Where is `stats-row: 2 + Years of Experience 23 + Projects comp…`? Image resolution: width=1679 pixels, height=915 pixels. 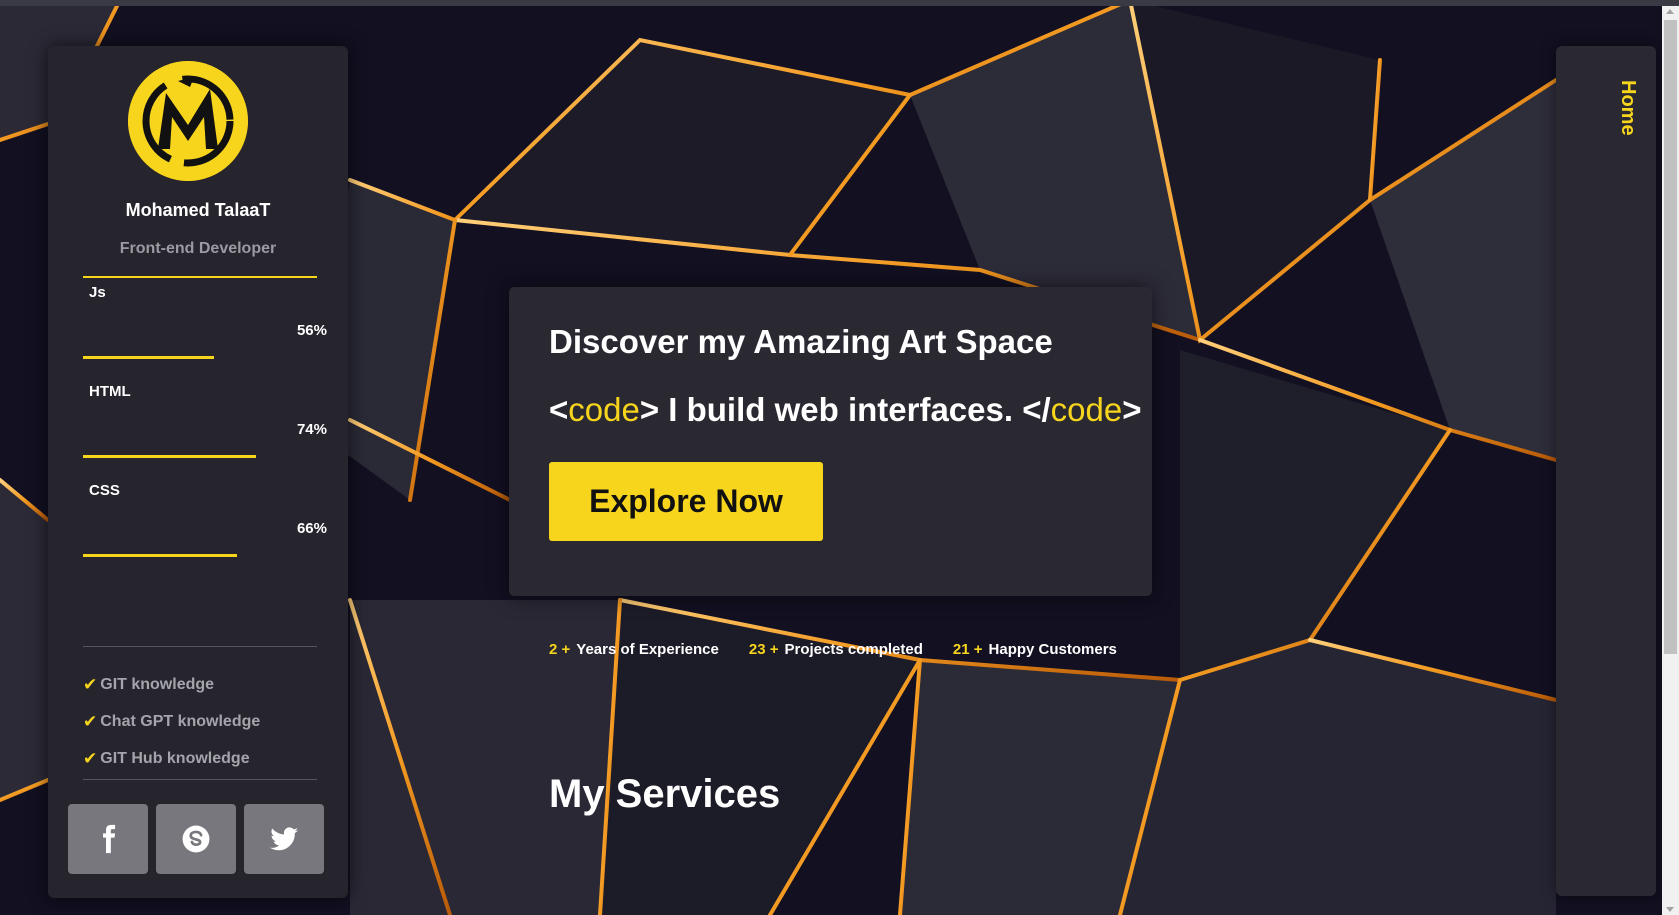
stats-row: 2 + Years of Experience 23 + Projects comp… is located at coordinates (848, 649).